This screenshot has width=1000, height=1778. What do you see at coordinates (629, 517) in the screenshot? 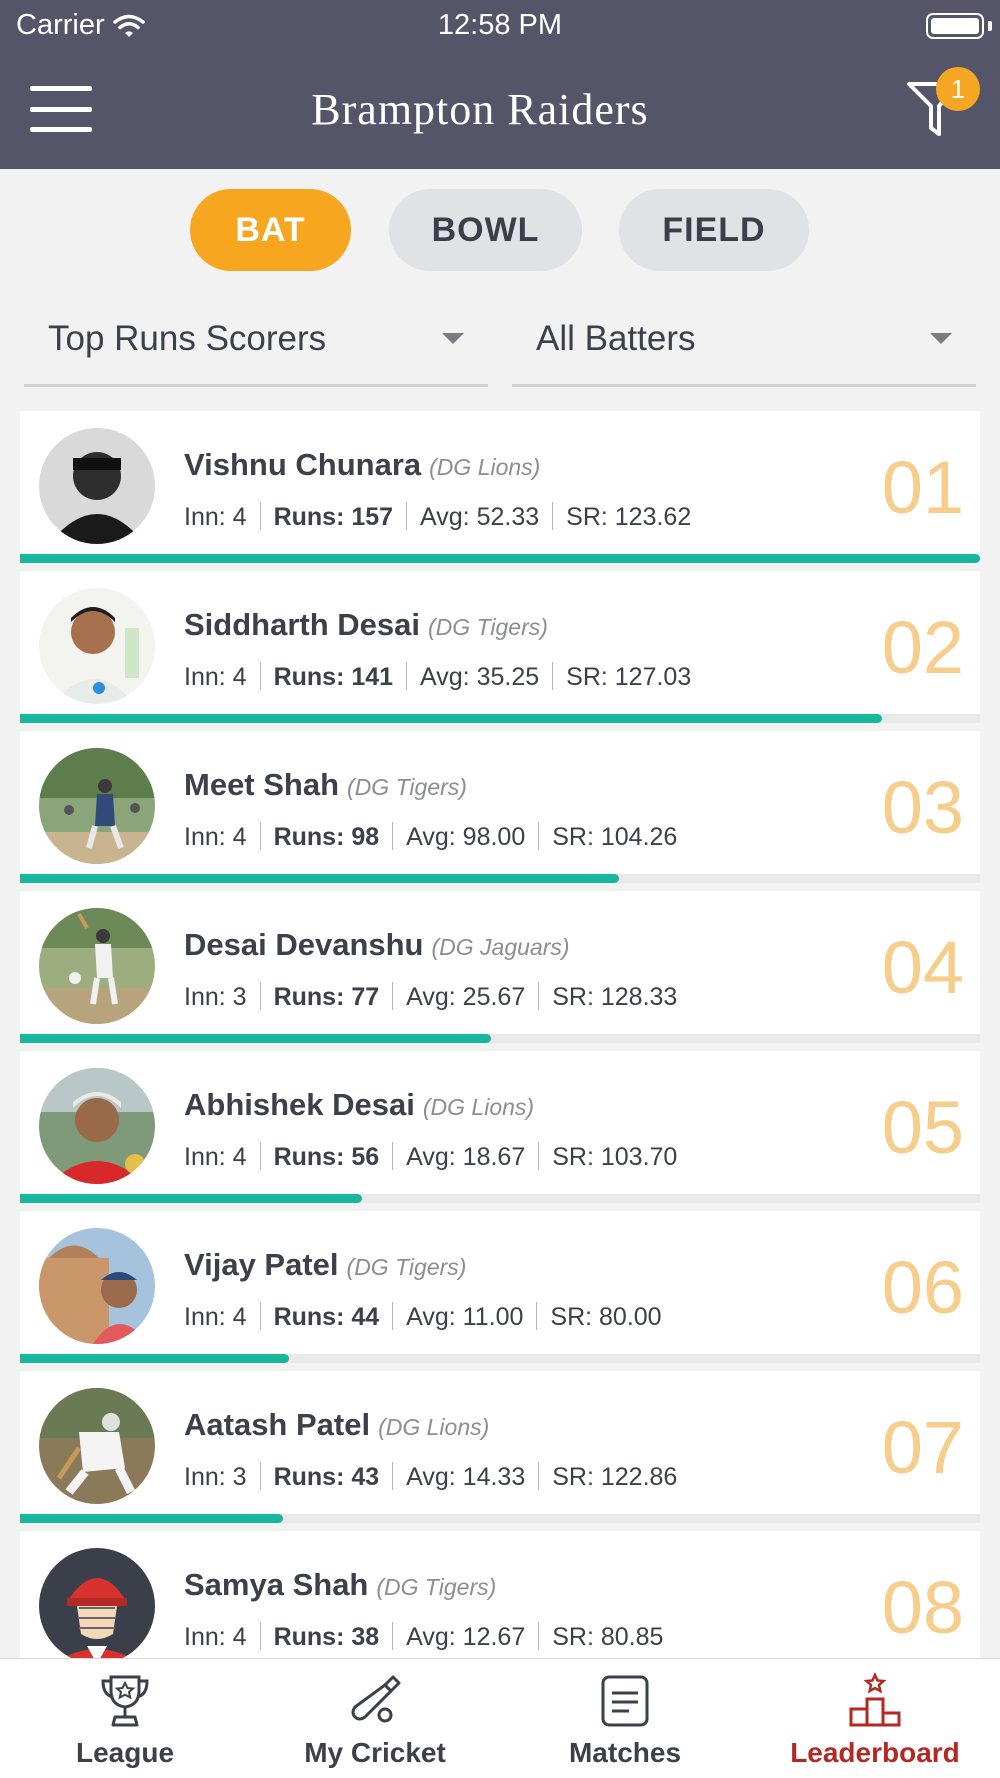
I see `strike-rate-stat: SR: 123.62` at bounding box center [629, 517].